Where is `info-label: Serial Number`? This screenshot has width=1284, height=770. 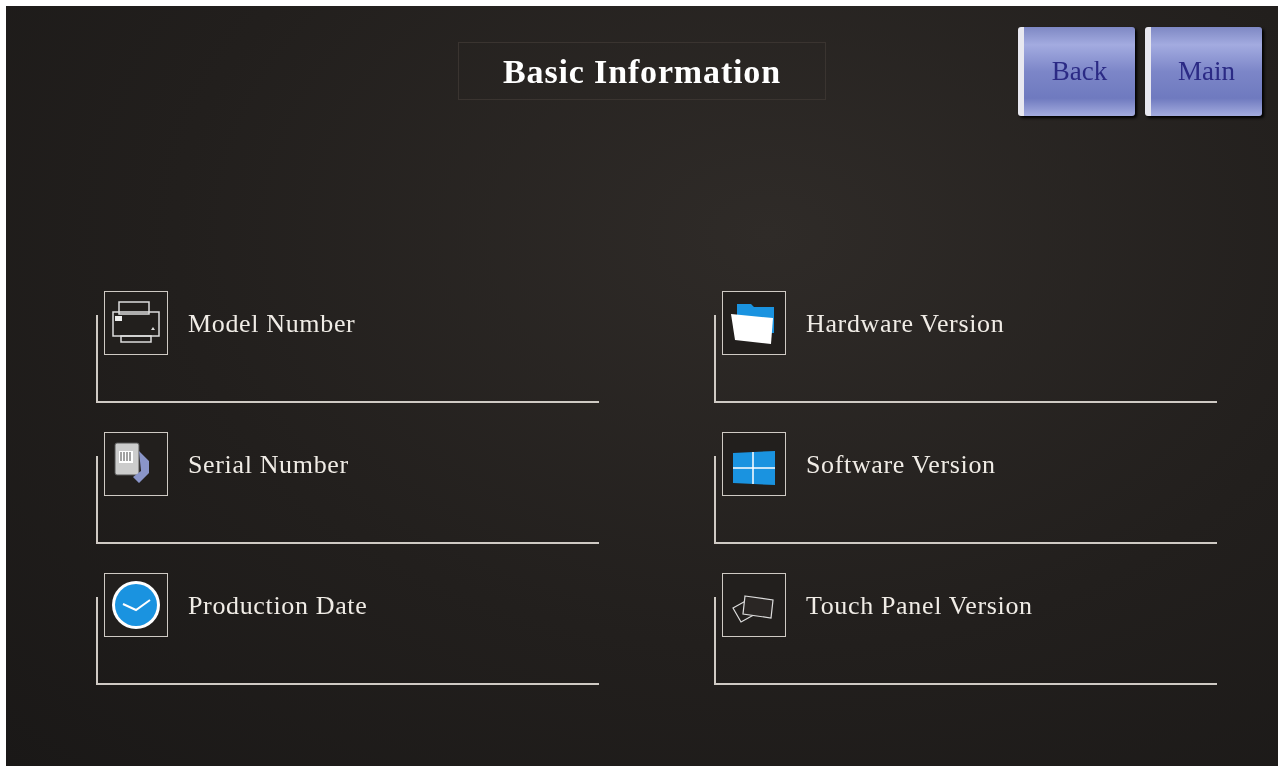
info-label: Serial Number is located at coordinates (268, 464).